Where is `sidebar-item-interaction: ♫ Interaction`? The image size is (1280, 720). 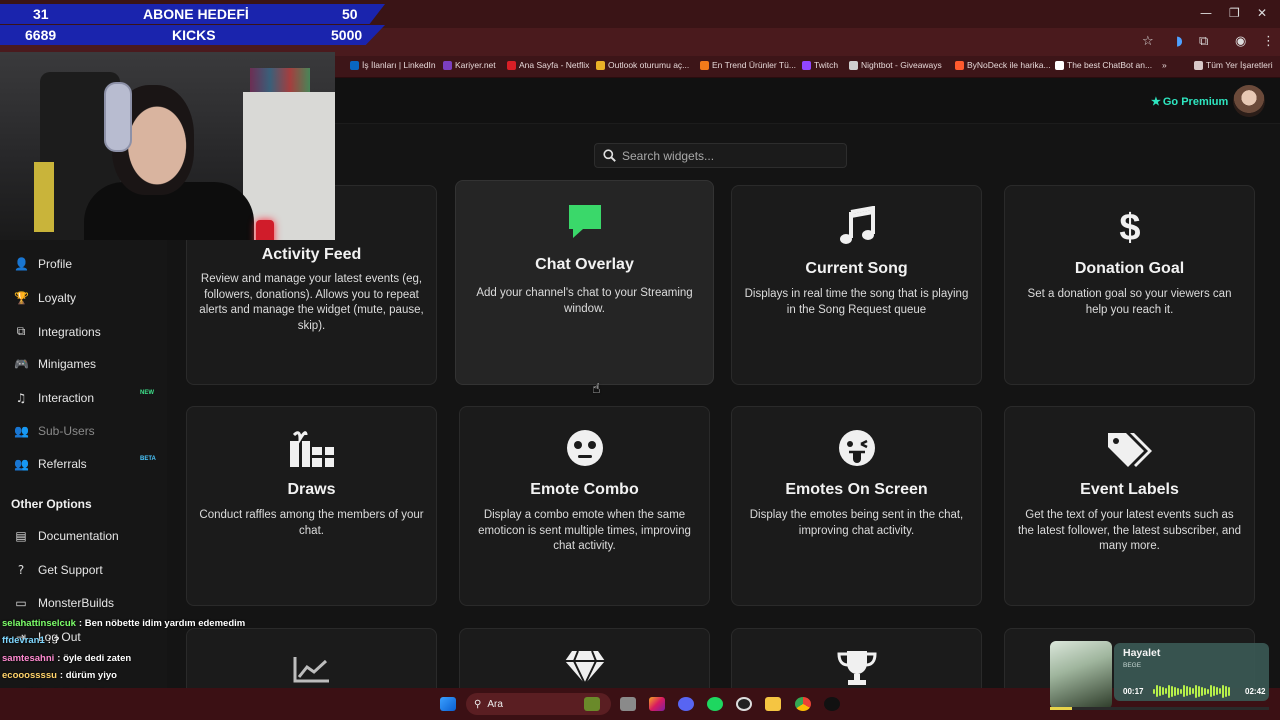
sidebar-item-interaction: ♫ Interaction is located at coordinates (54, 398).